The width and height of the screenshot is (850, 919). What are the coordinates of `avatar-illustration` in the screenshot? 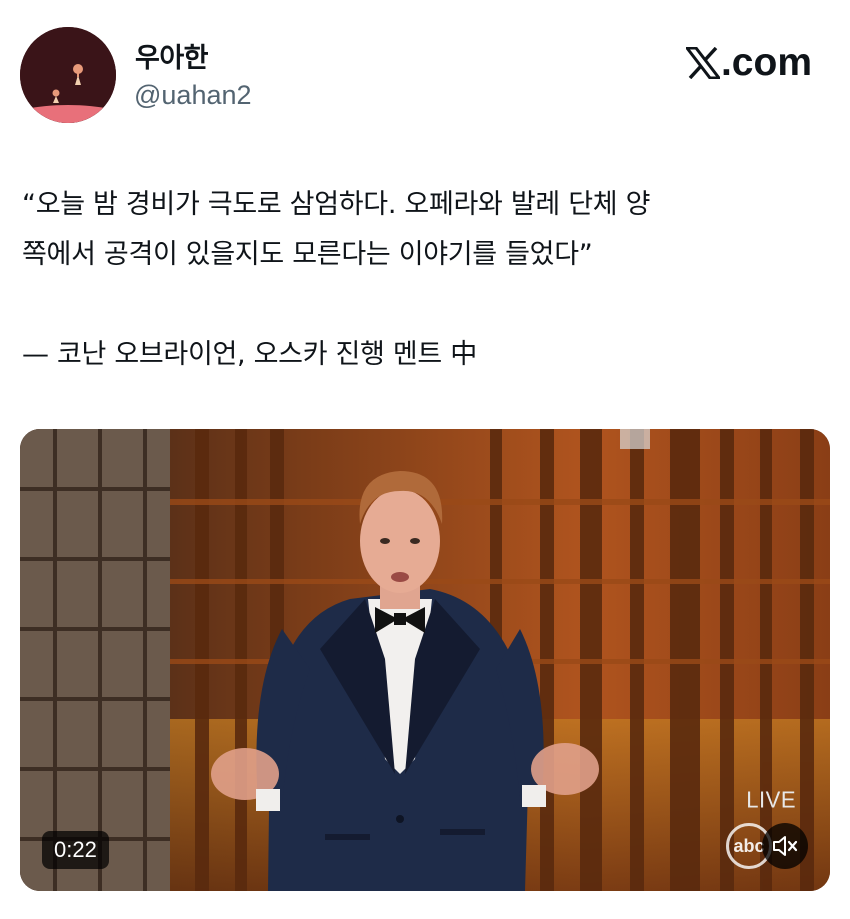 It's located at (68, 75).